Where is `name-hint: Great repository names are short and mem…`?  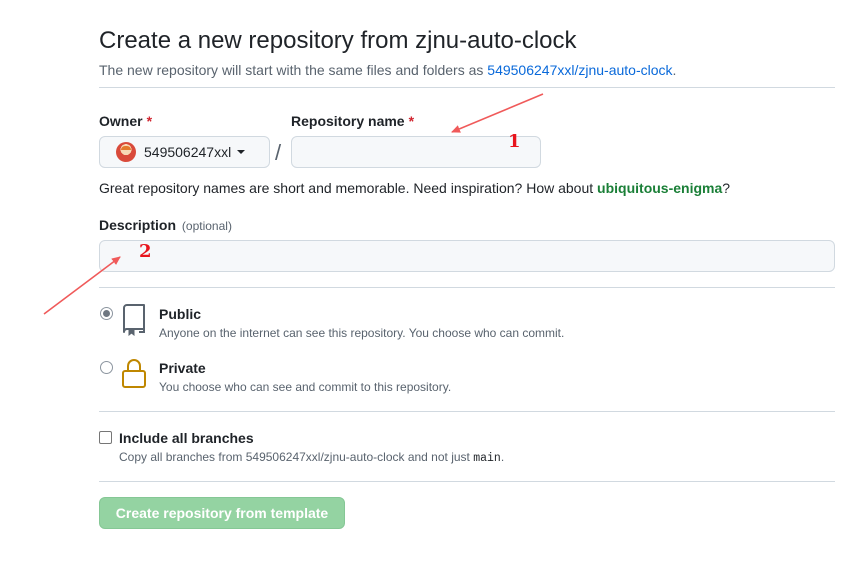
name-hint: Great repository names are short and mem… is located at coordinates (414, 188).